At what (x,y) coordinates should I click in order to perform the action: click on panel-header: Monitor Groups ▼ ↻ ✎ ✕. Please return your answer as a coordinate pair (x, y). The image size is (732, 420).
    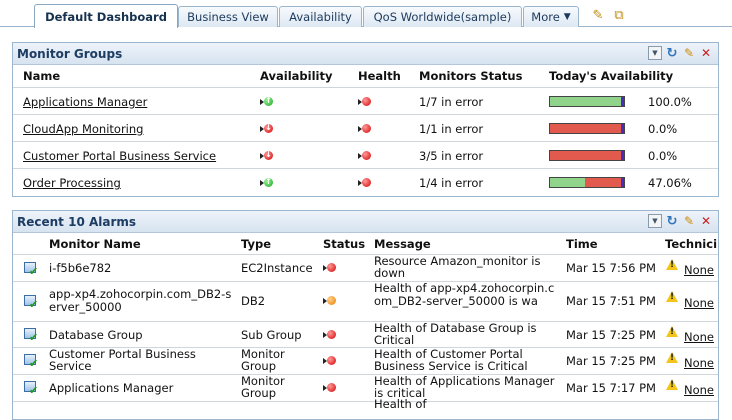
    Looking at the image, I should click on (365, 54).